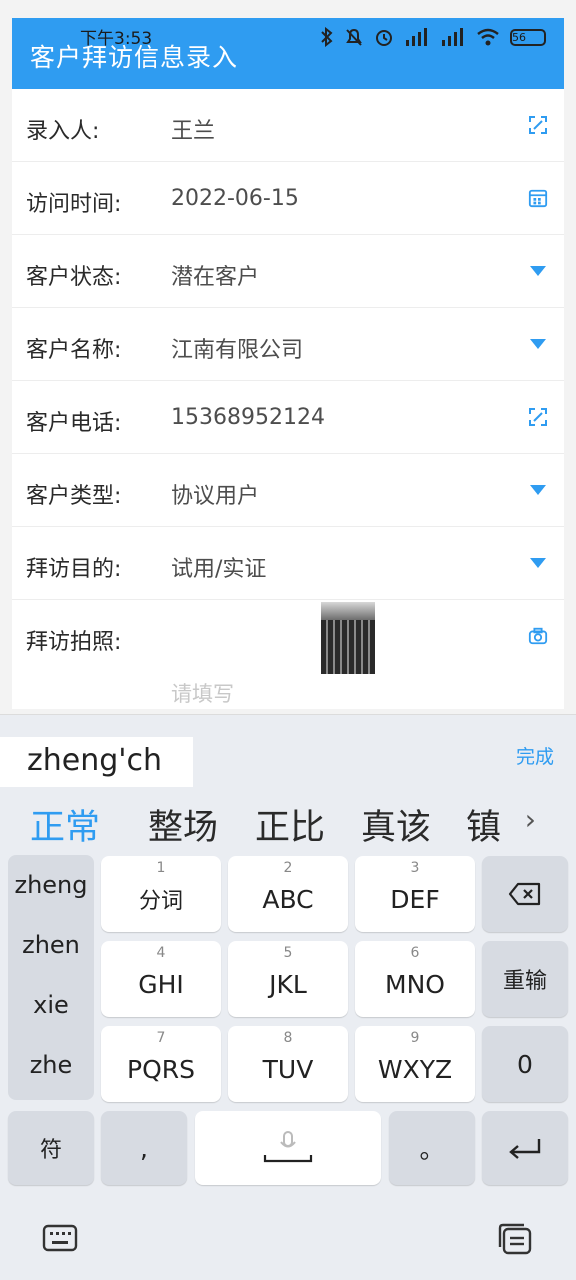 The height and width of the screenshot is (1280, 576). Describe the element at coordinates (161, 953) in the screenshot. I see `key-number: 4` at that location.